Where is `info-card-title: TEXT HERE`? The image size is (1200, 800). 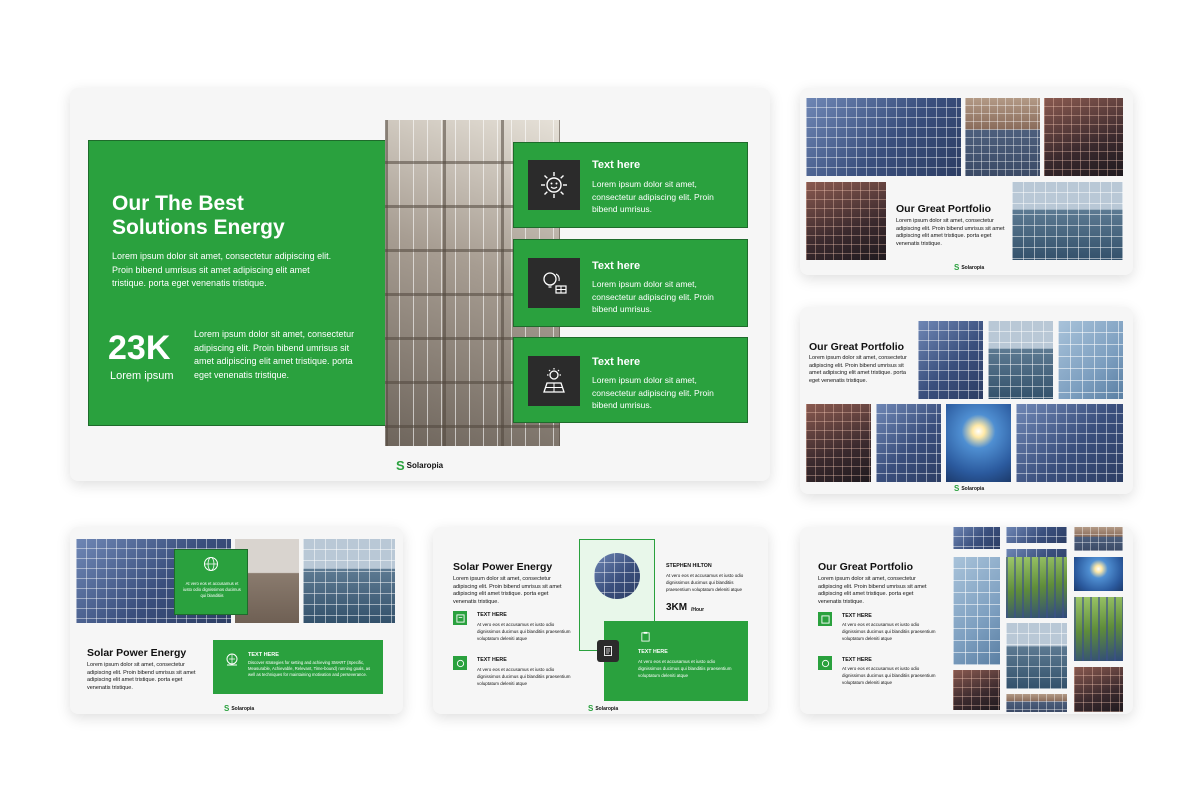 info-card-title: TEXT HERE is located at coordinates (263, 655).